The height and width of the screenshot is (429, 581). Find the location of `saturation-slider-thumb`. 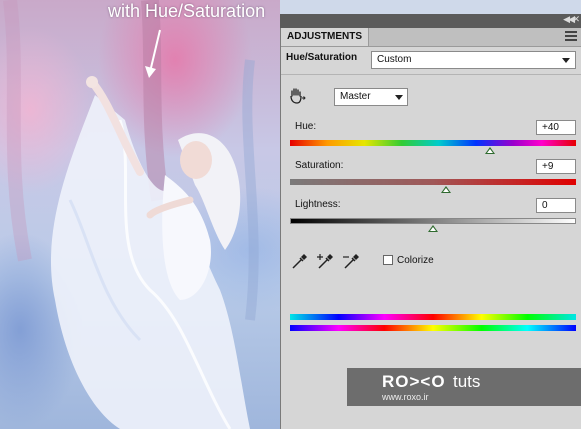

saturation-slider-thumb is located at coordinates (445, 189).